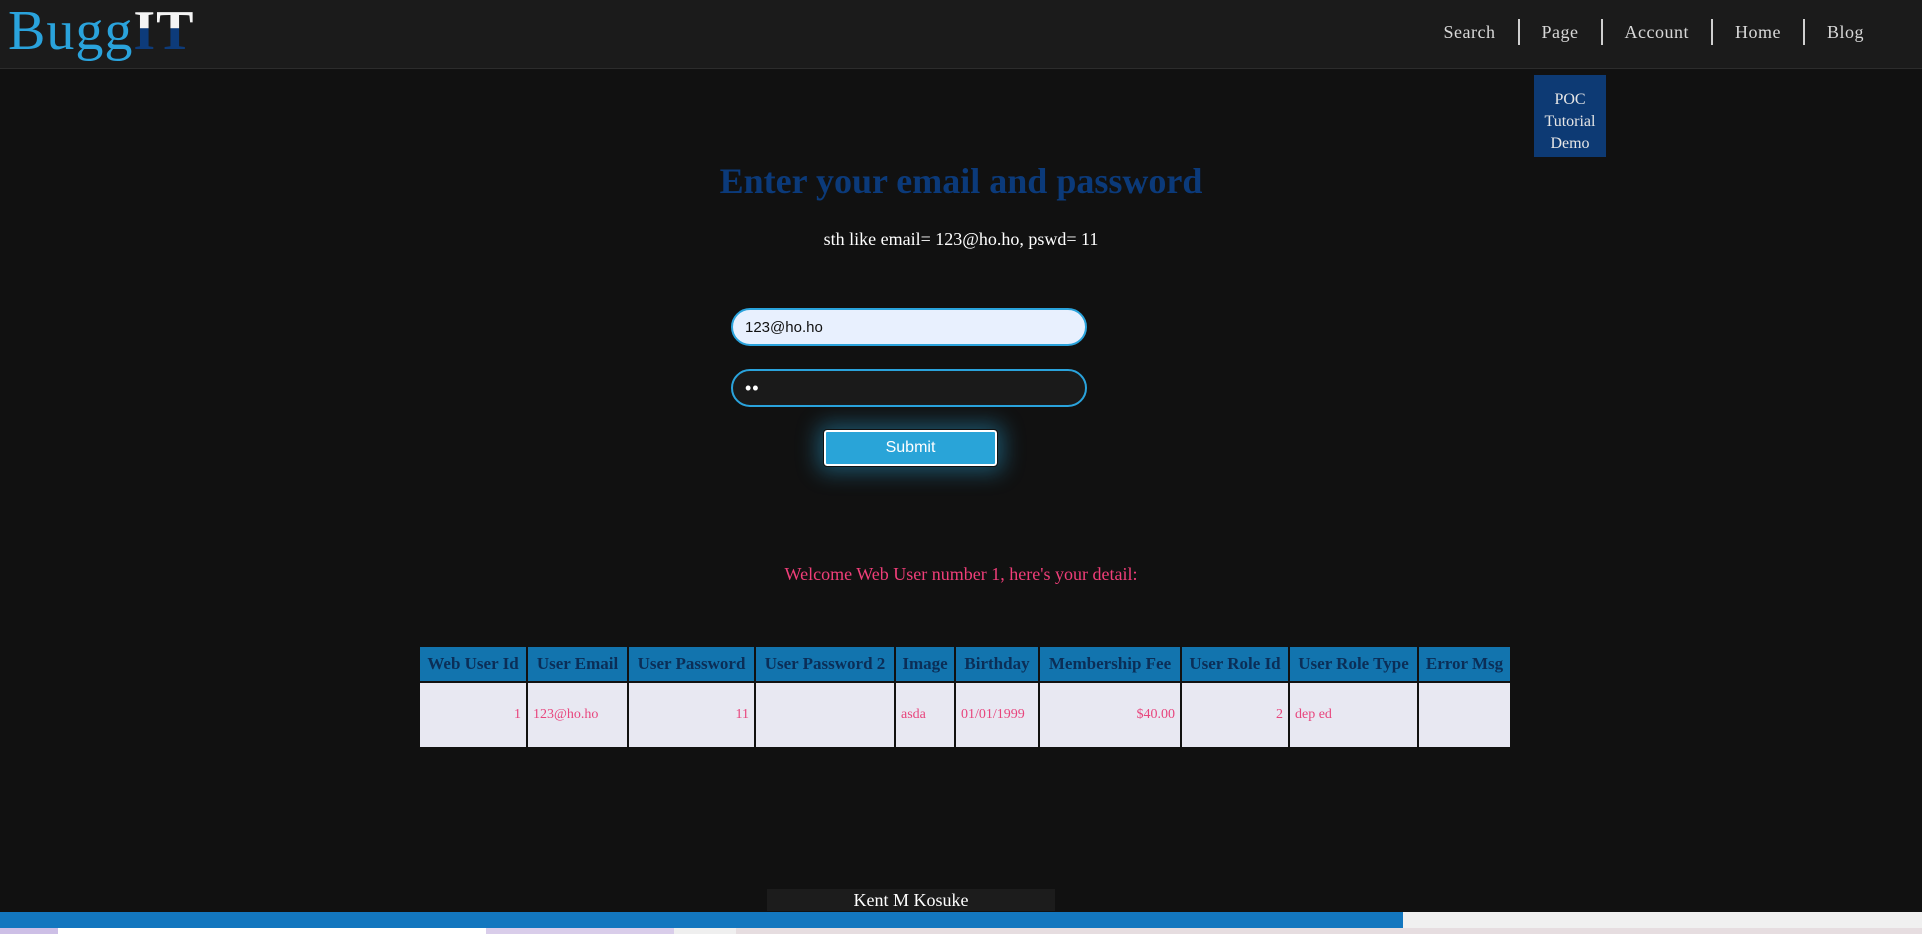 The height and width of the screenshot is (934, 1922). Describe the element at coordinates (577, 715) in the screenshot. I see `cell-user-email: 123@ho.ho` at that location.